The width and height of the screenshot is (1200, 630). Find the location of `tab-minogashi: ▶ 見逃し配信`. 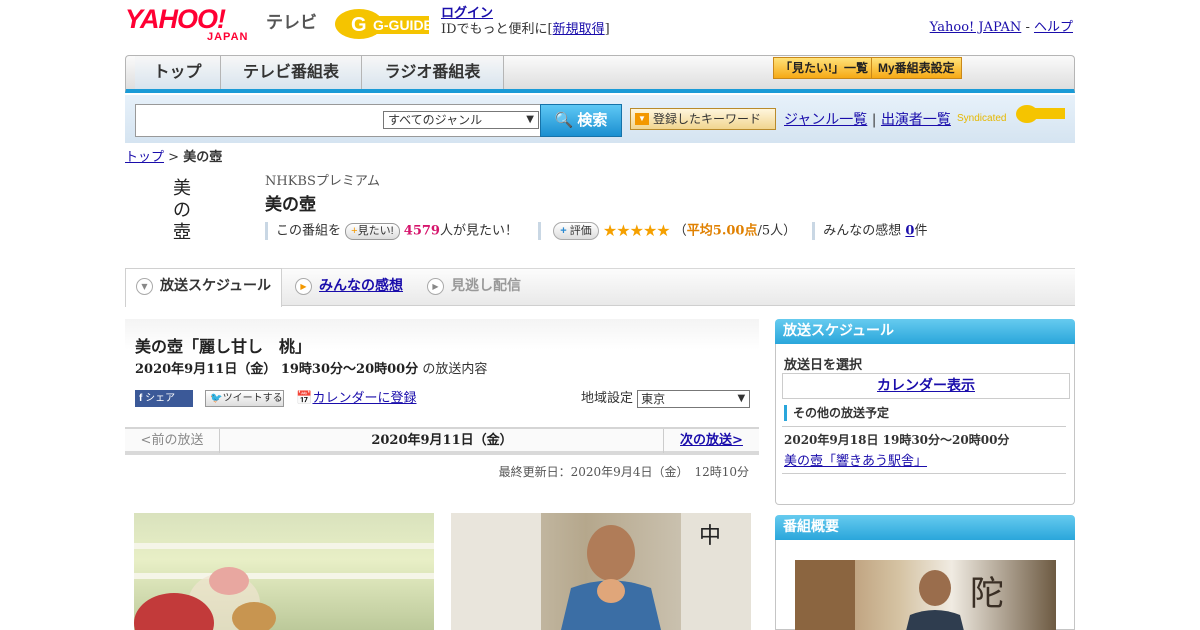

tab-minogashi: ▶ 見逃し配信 is located at coordinates (477, 287).